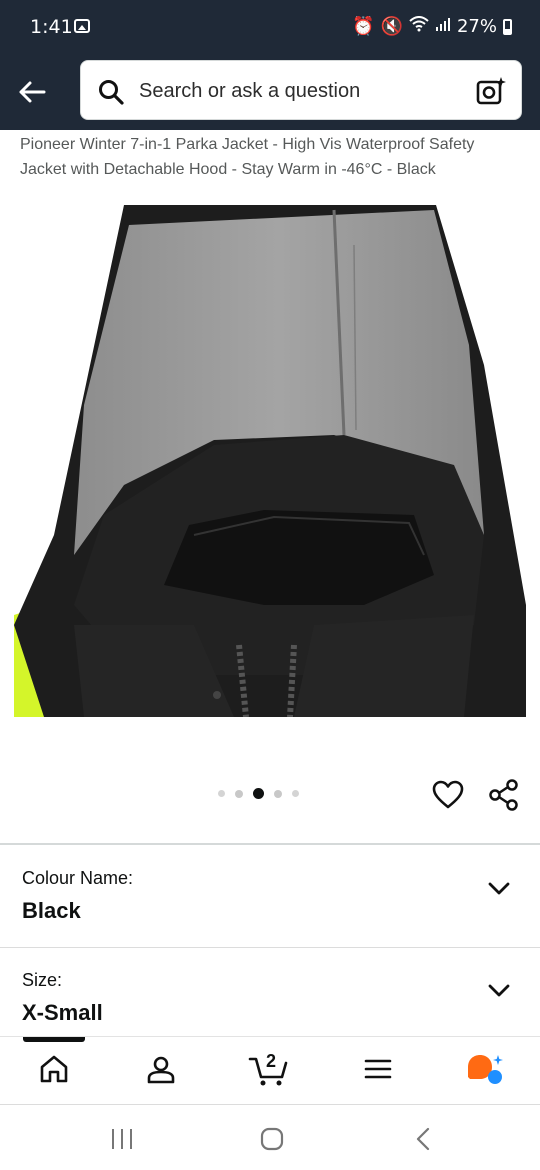  I want to click on size-value: X-Small, so click(62, 1012).